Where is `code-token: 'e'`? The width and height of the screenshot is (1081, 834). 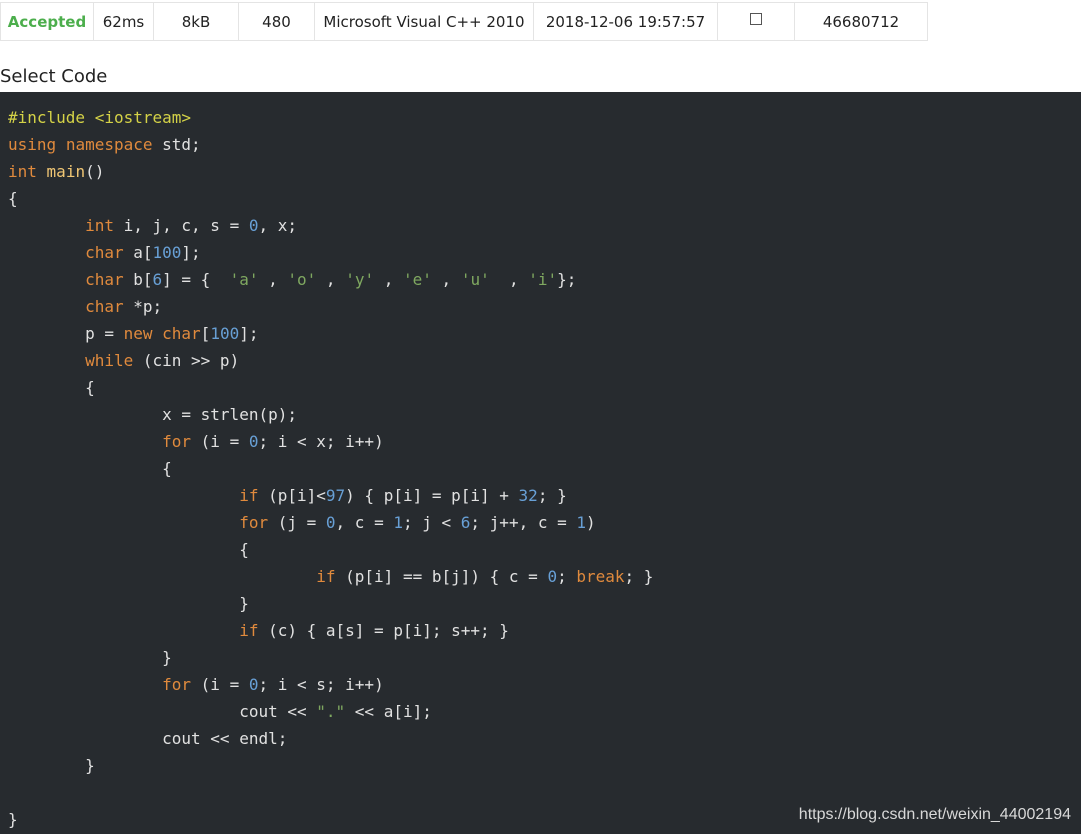 code-token: 'e' is located at coordinates (417, 279).